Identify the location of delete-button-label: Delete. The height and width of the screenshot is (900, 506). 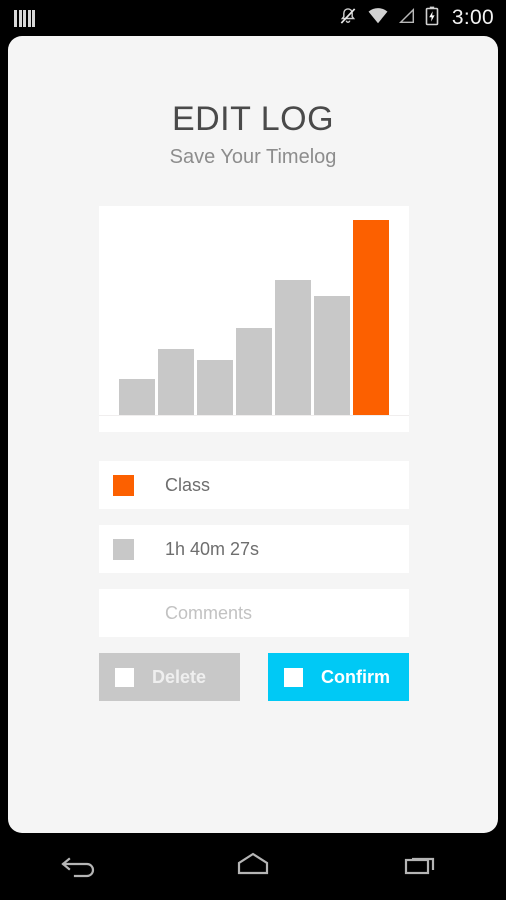
(179, 676).